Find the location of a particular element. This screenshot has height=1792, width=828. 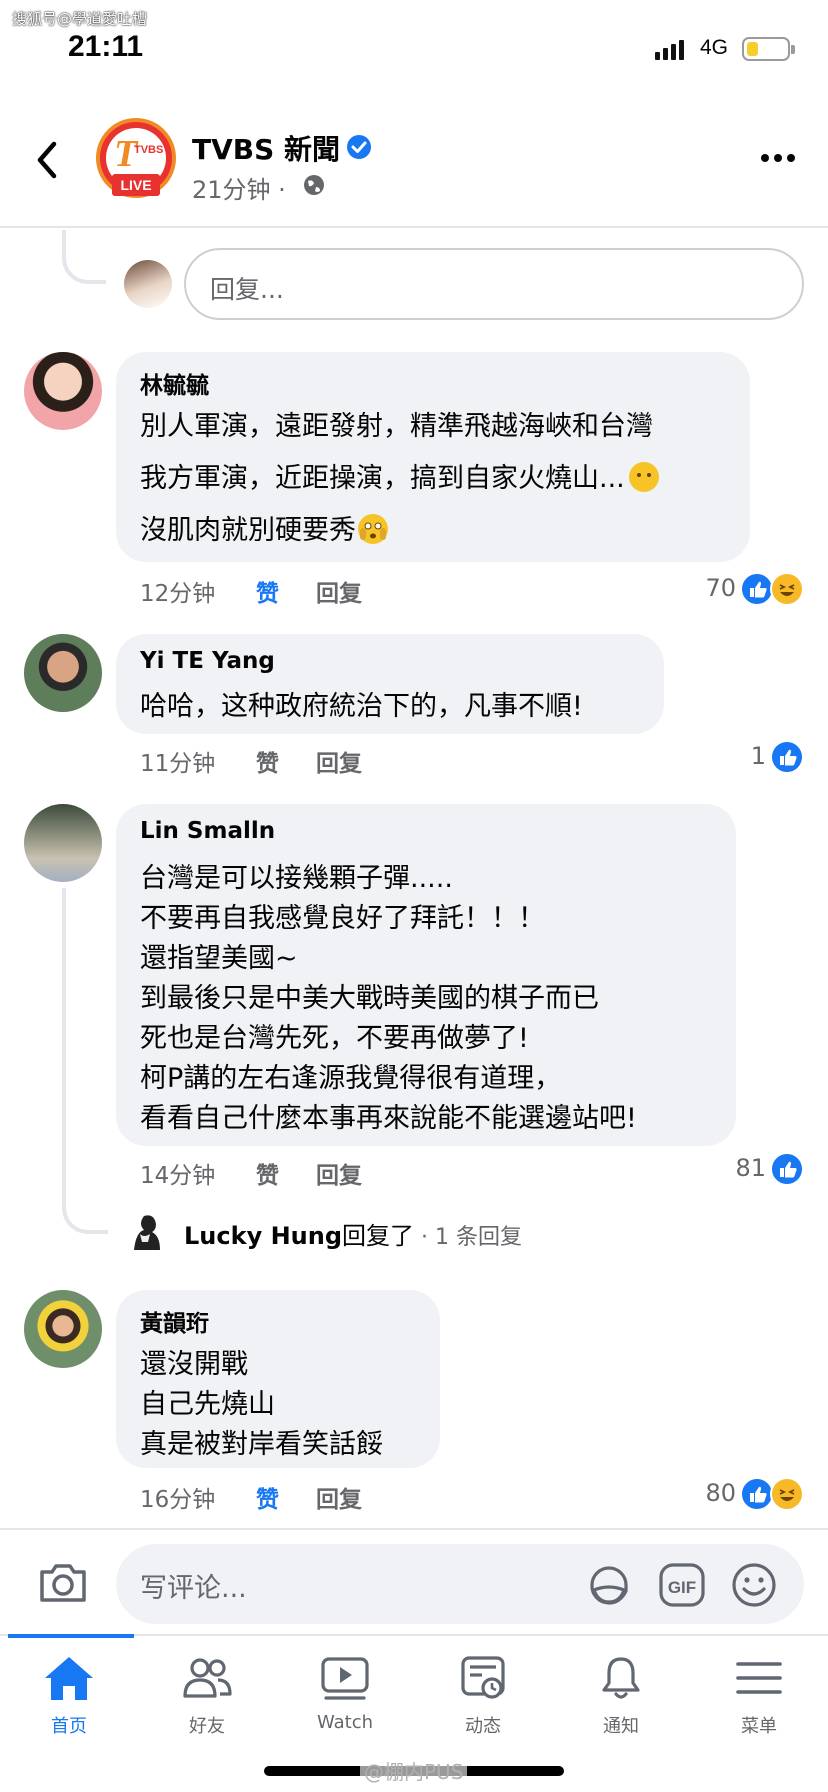

reaction-summary: 1 is located at coordinates (756, 757).